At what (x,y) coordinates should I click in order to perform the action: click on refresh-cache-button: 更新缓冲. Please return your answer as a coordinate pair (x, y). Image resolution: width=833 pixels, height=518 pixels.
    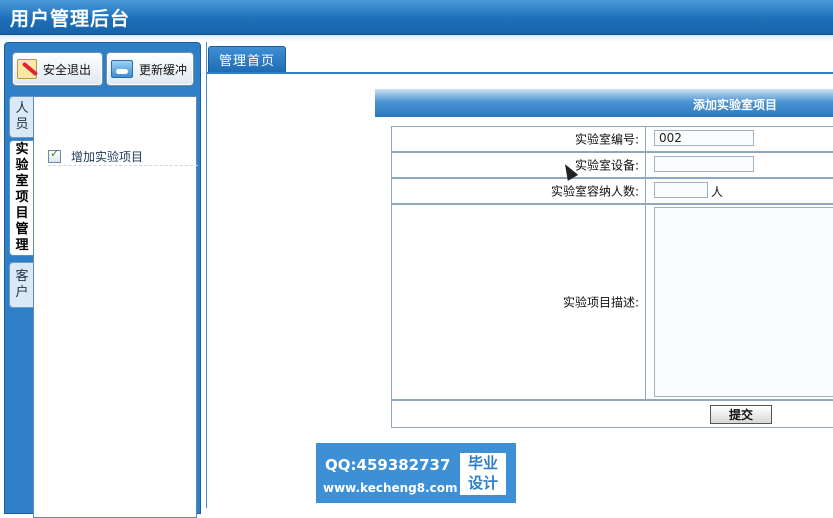
    Looking at the image, I should click on (150, 69).